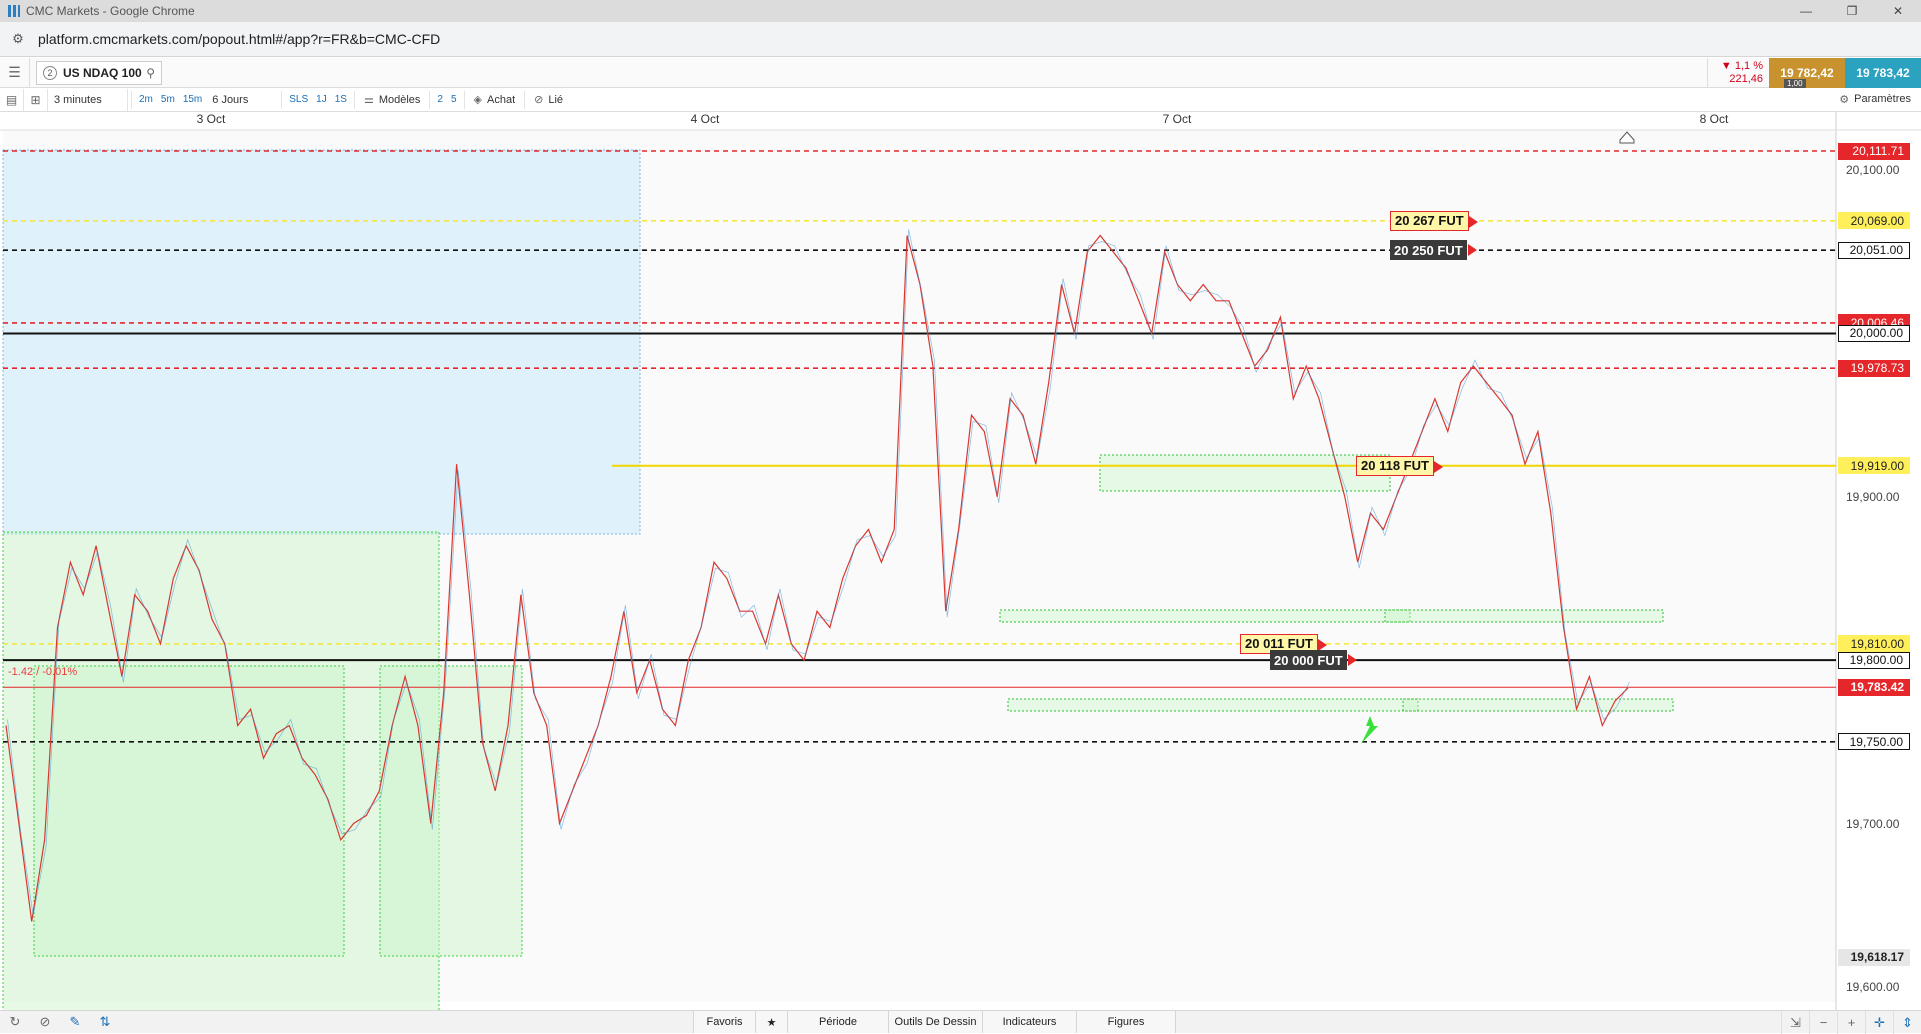  What do you see at coordinates (1873, 496) in the screenshot?
I see `price-tick-label: 19,900.00` at bounding box center [1873, 496].